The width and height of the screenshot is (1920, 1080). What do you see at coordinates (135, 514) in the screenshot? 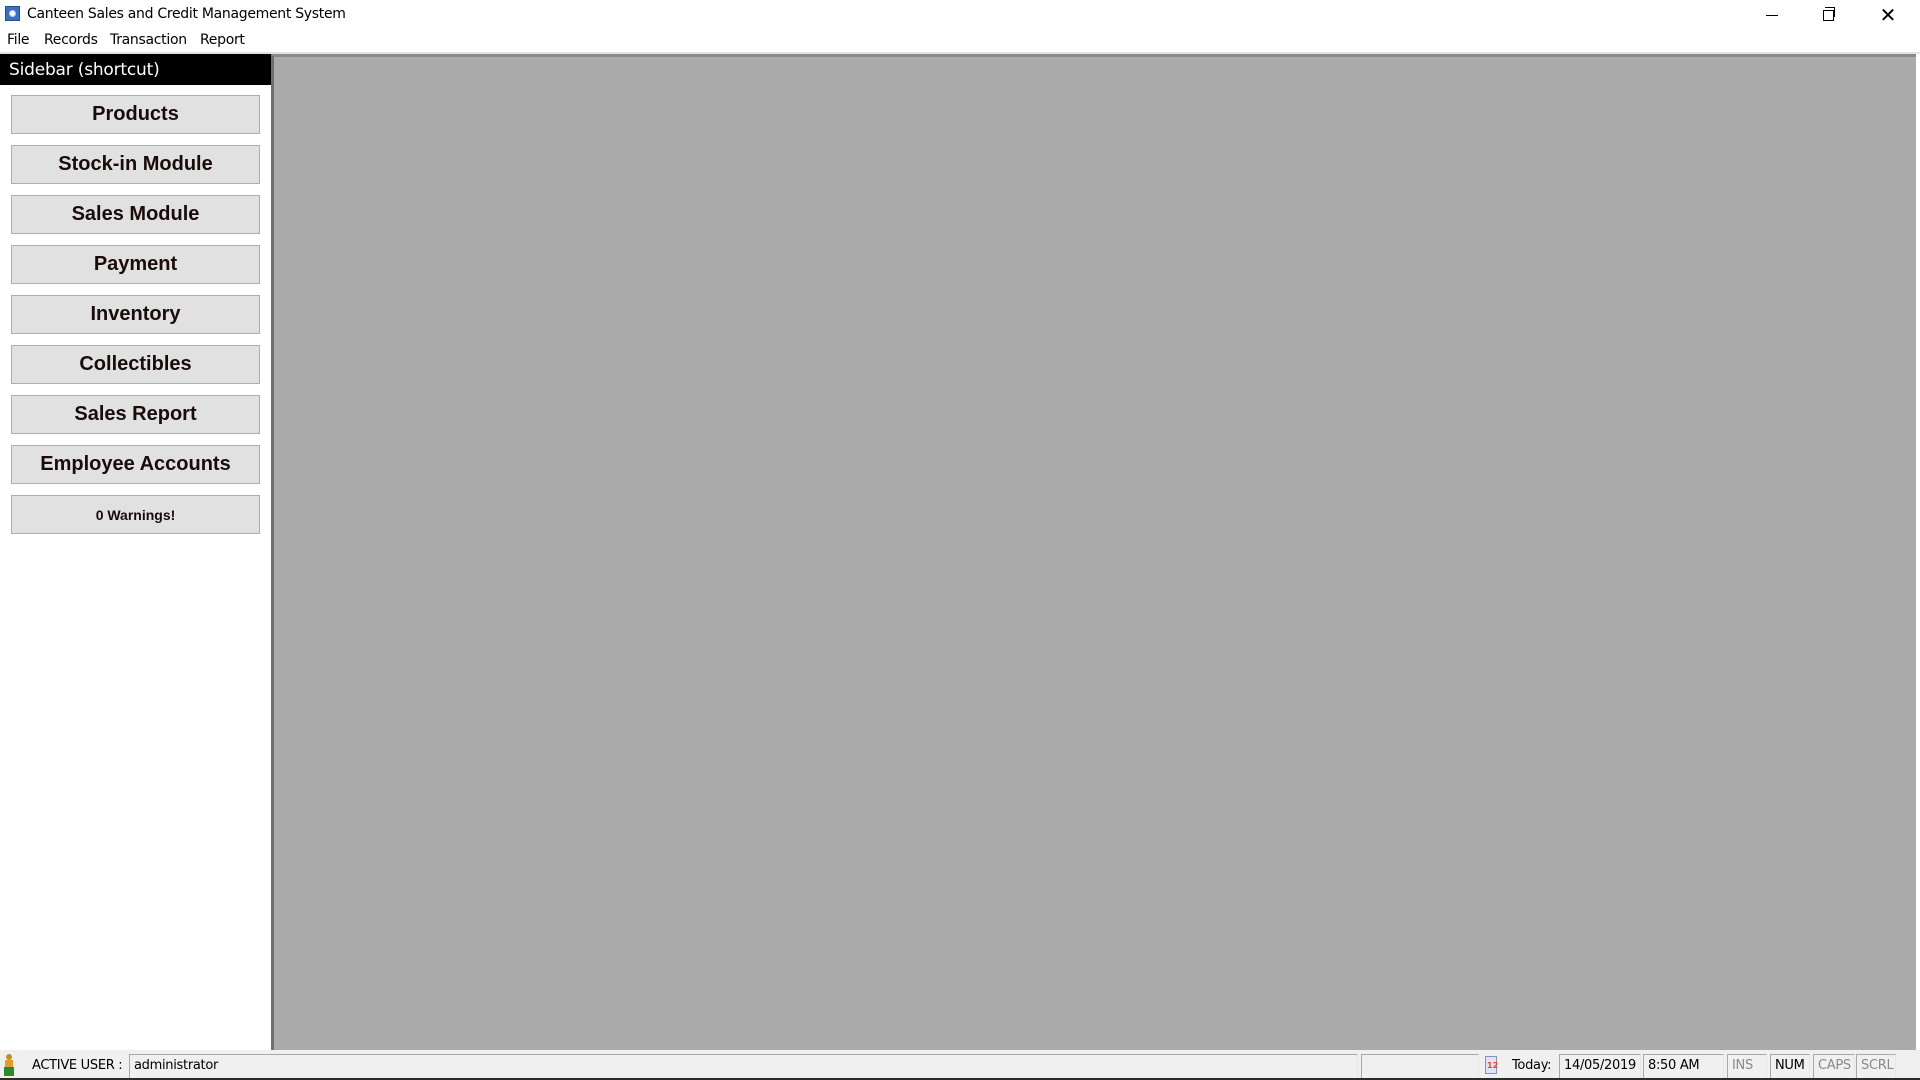
I see `warnings-button: 0 Warnings!` at bounding box center [135, 514].